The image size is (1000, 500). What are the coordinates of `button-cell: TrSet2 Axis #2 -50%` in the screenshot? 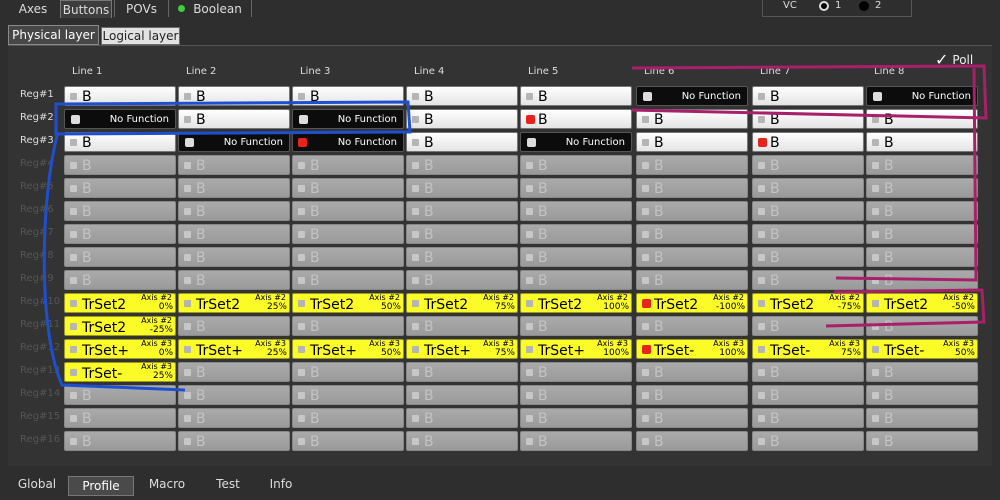 It's located at (922, 303).